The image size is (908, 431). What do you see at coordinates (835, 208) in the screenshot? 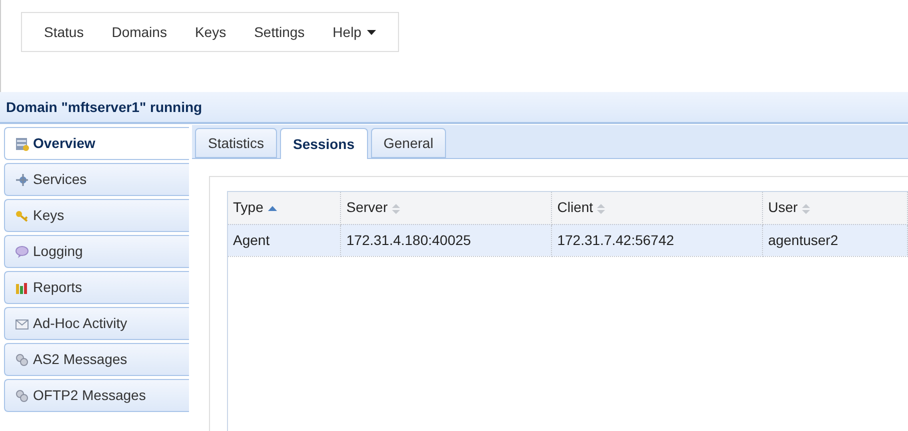
I see `column-header: User` at bounding box center [835, 208].